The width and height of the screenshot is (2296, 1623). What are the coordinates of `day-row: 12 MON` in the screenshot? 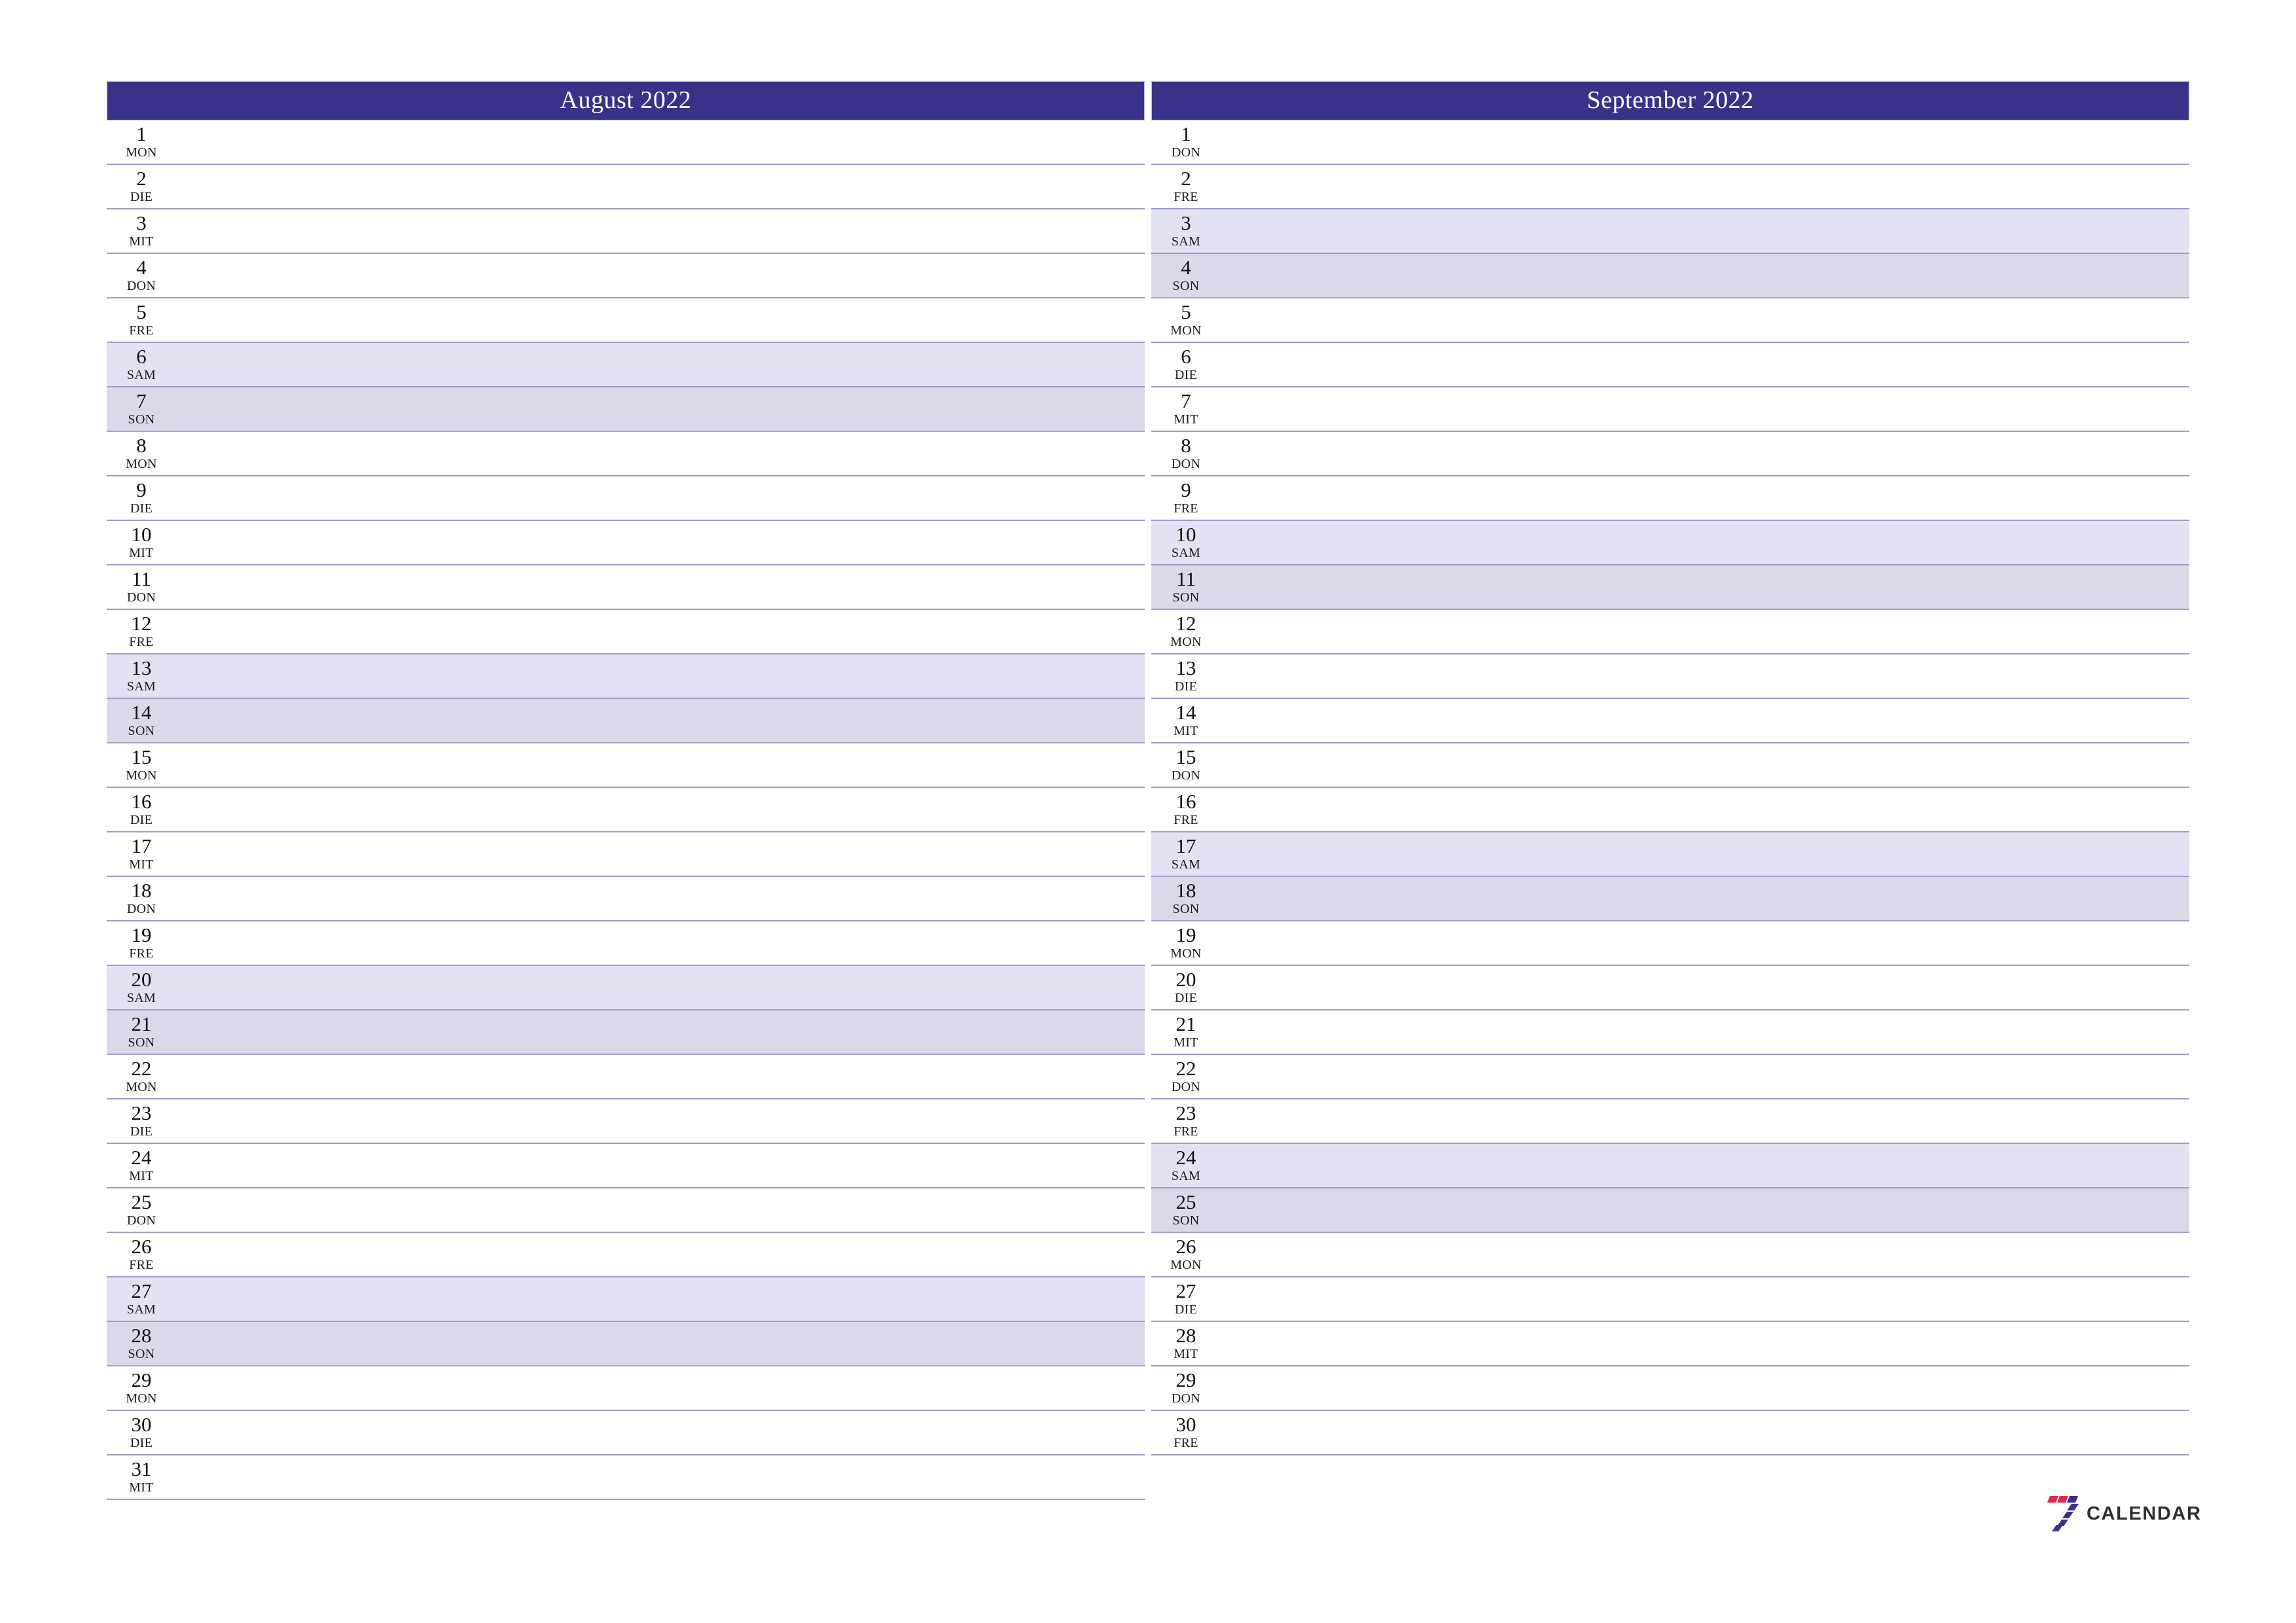 It's located at (1670, 632).